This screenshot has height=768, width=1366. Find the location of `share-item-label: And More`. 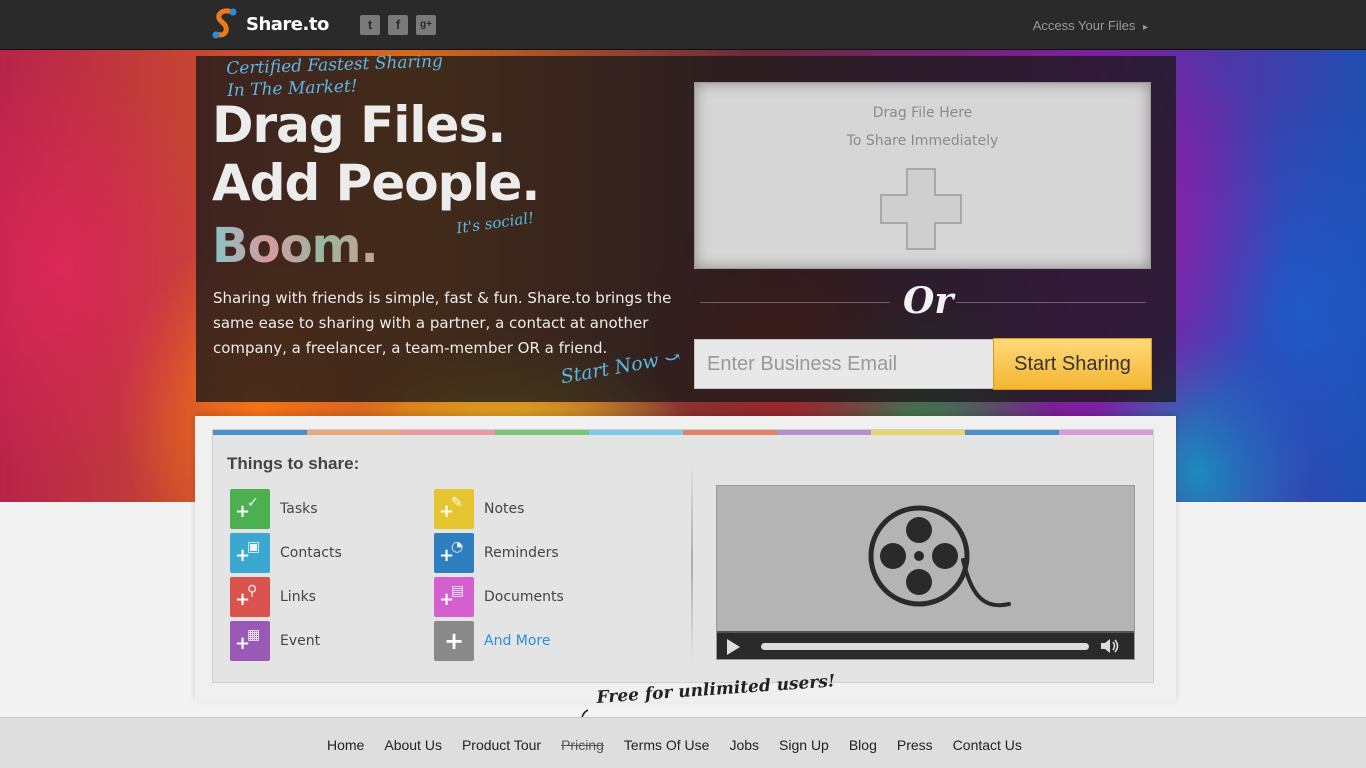

share-item-label: And More is located at coordinates (517, 641).